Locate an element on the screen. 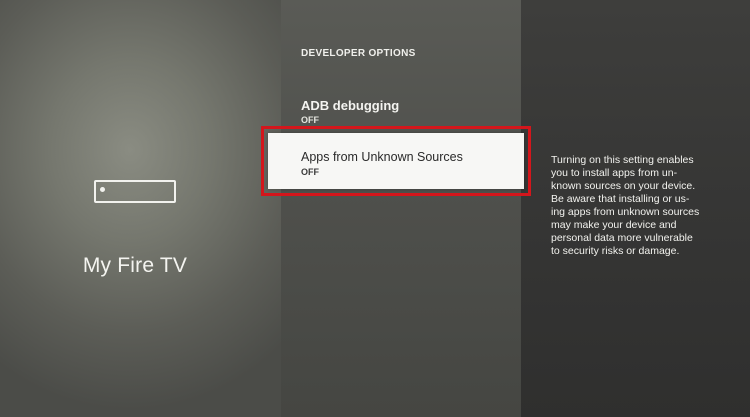  setting-label: Apps from Unknown Sources is located at coordinates (382, 157).